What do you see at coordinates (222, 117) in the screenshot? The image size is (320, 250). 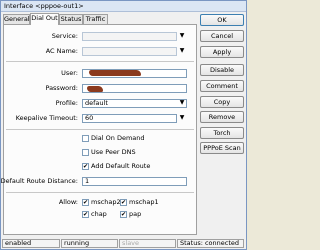 I see `remove-button: Remove` at bounding box center [222, 117].